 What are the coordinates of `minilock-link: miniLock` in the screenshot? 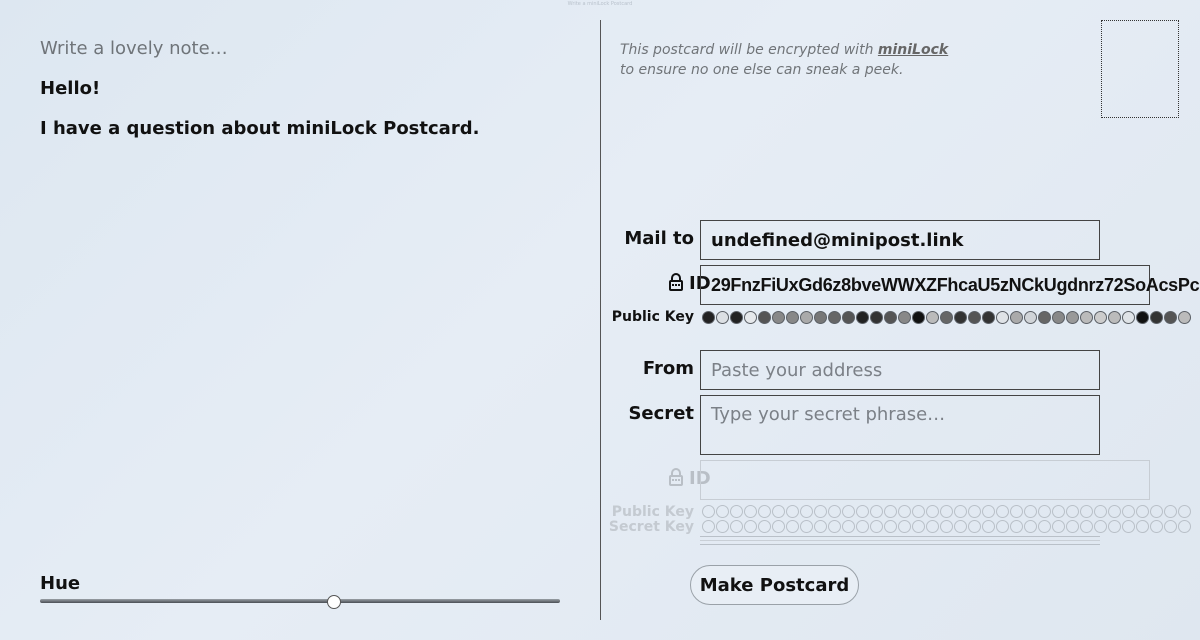 It's located at (913, 50).